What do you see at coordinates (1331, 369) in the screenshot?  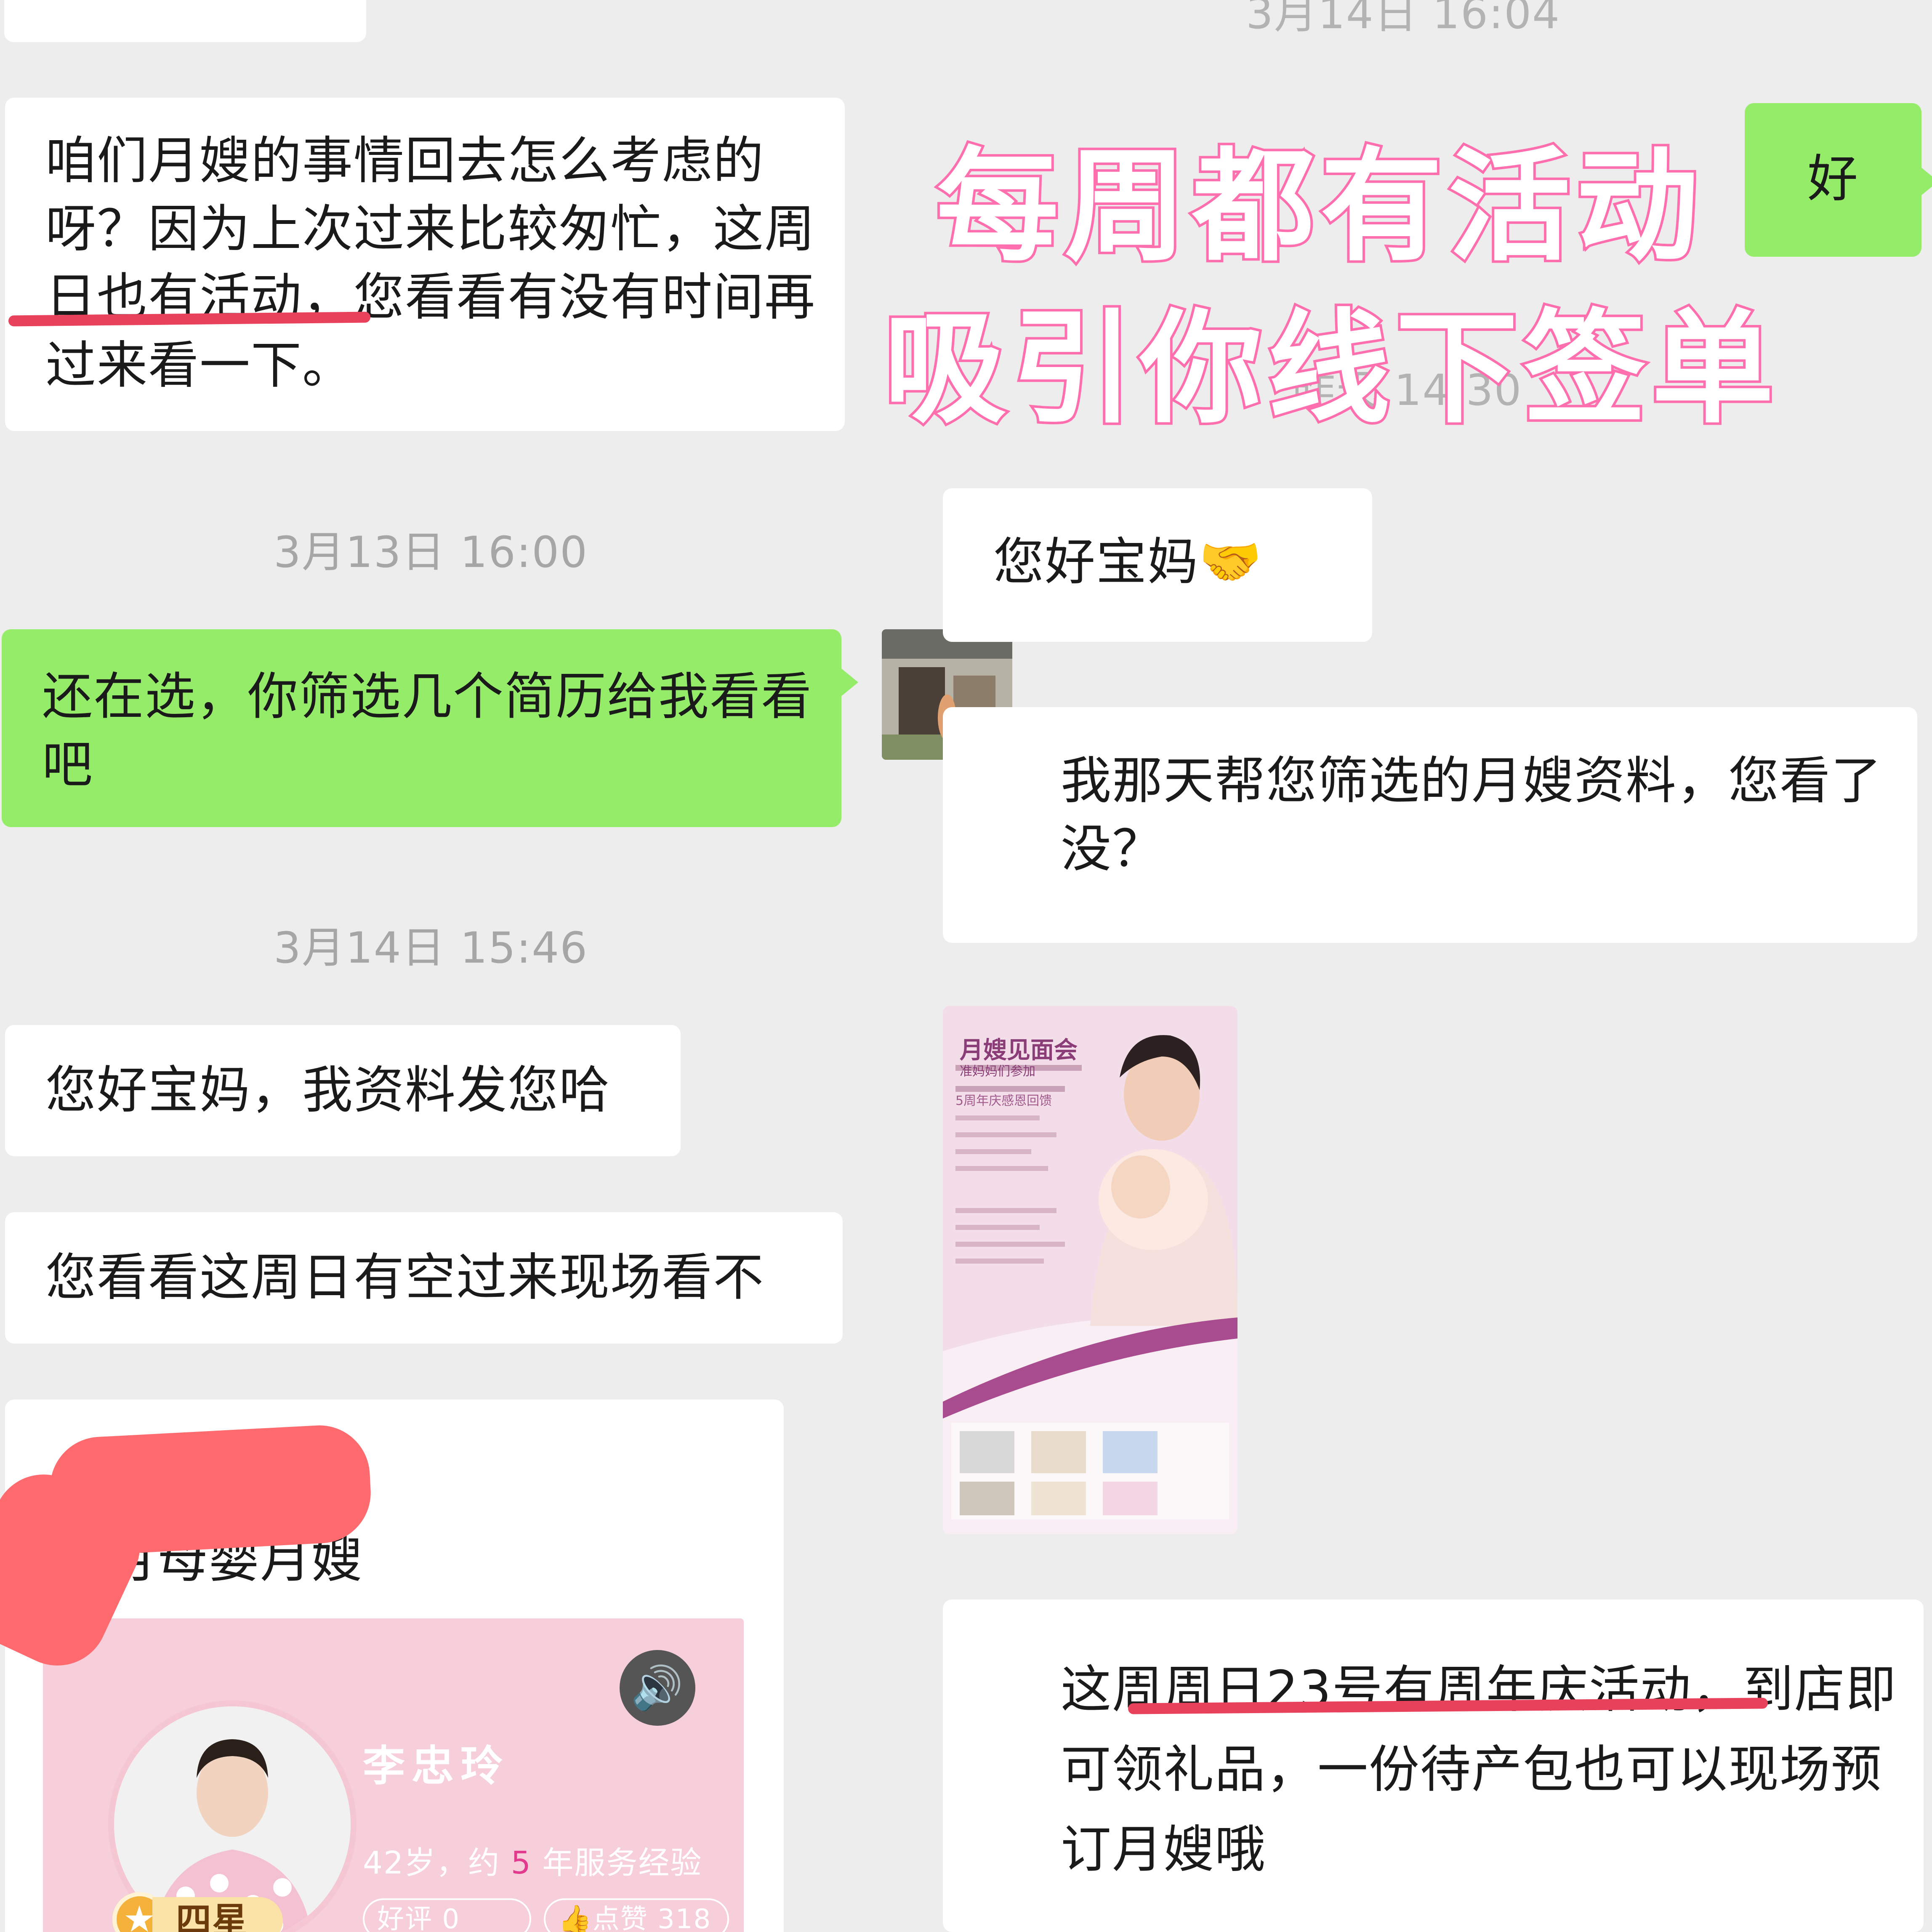 I see `overlay-caption-line2: 吸引你线下签单` at bounding box center [1331, 369].